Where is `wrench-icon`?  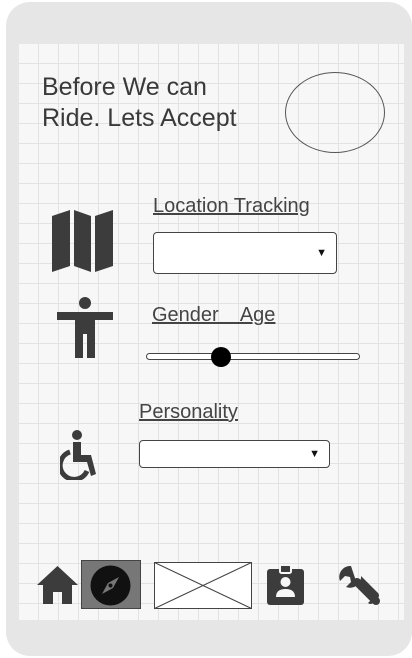
wrench-icon is located at coordinates (359, 586).